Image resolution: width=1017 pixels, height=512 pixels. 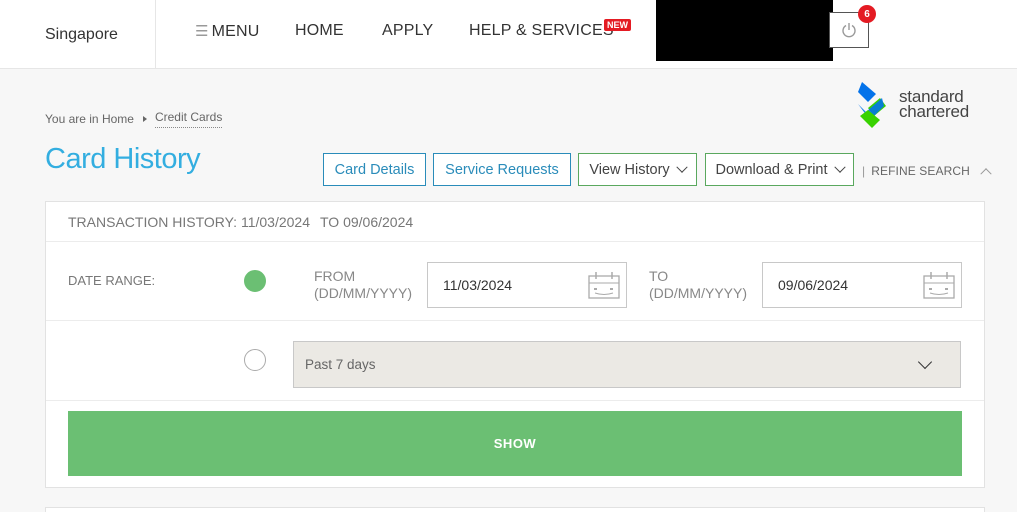 What do you see at coordinates (920, 171) in the screenshot?
I see `refine-search-label: REFINE SEARCH` at bounding box center [920, 171].